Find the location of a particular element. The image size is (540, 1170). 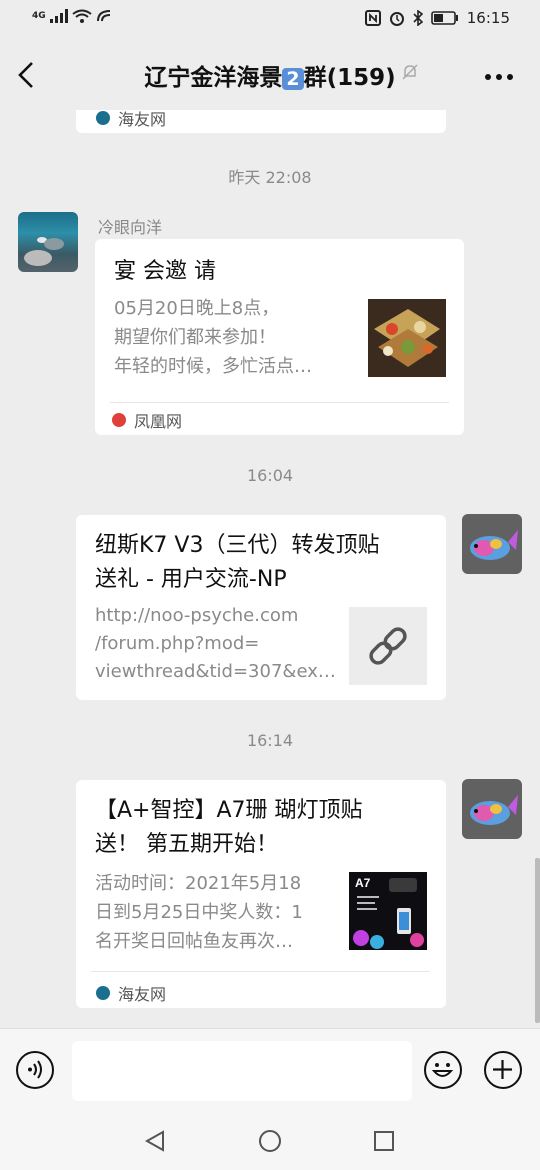

signal-icon is located at coordinates (58, 16).